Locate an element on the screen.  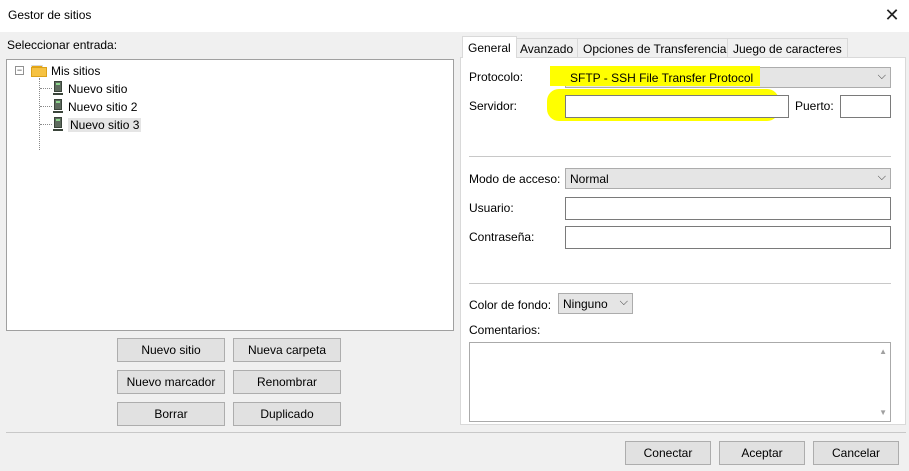
tab-advanced: Avanzado is located at coordinates (547, 48).